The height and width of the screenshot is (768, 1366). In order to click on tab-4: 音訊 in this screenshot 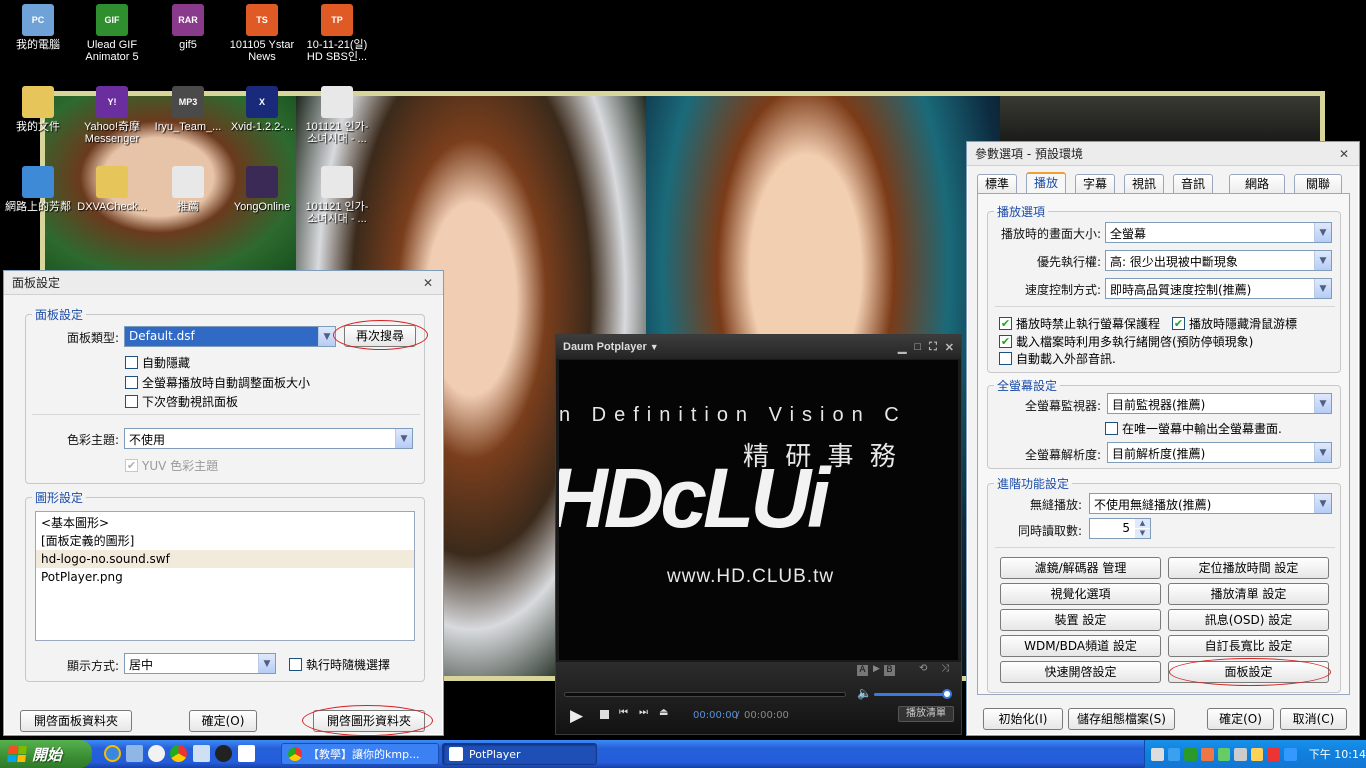, I will do `click(1193, 184)`.